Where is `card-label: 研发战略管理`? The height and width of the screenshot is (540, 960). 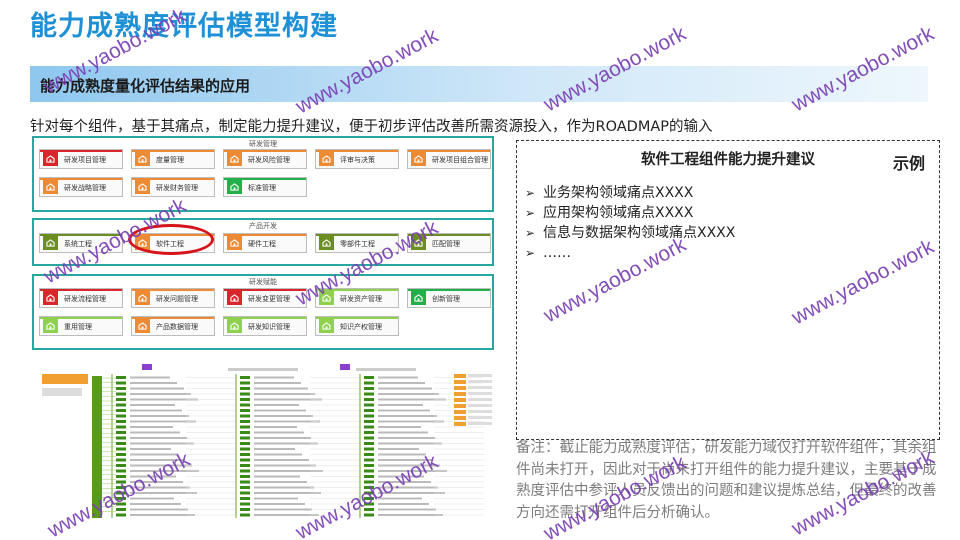
card-label: 研发战略管理 is located at coordinates (85, 188).